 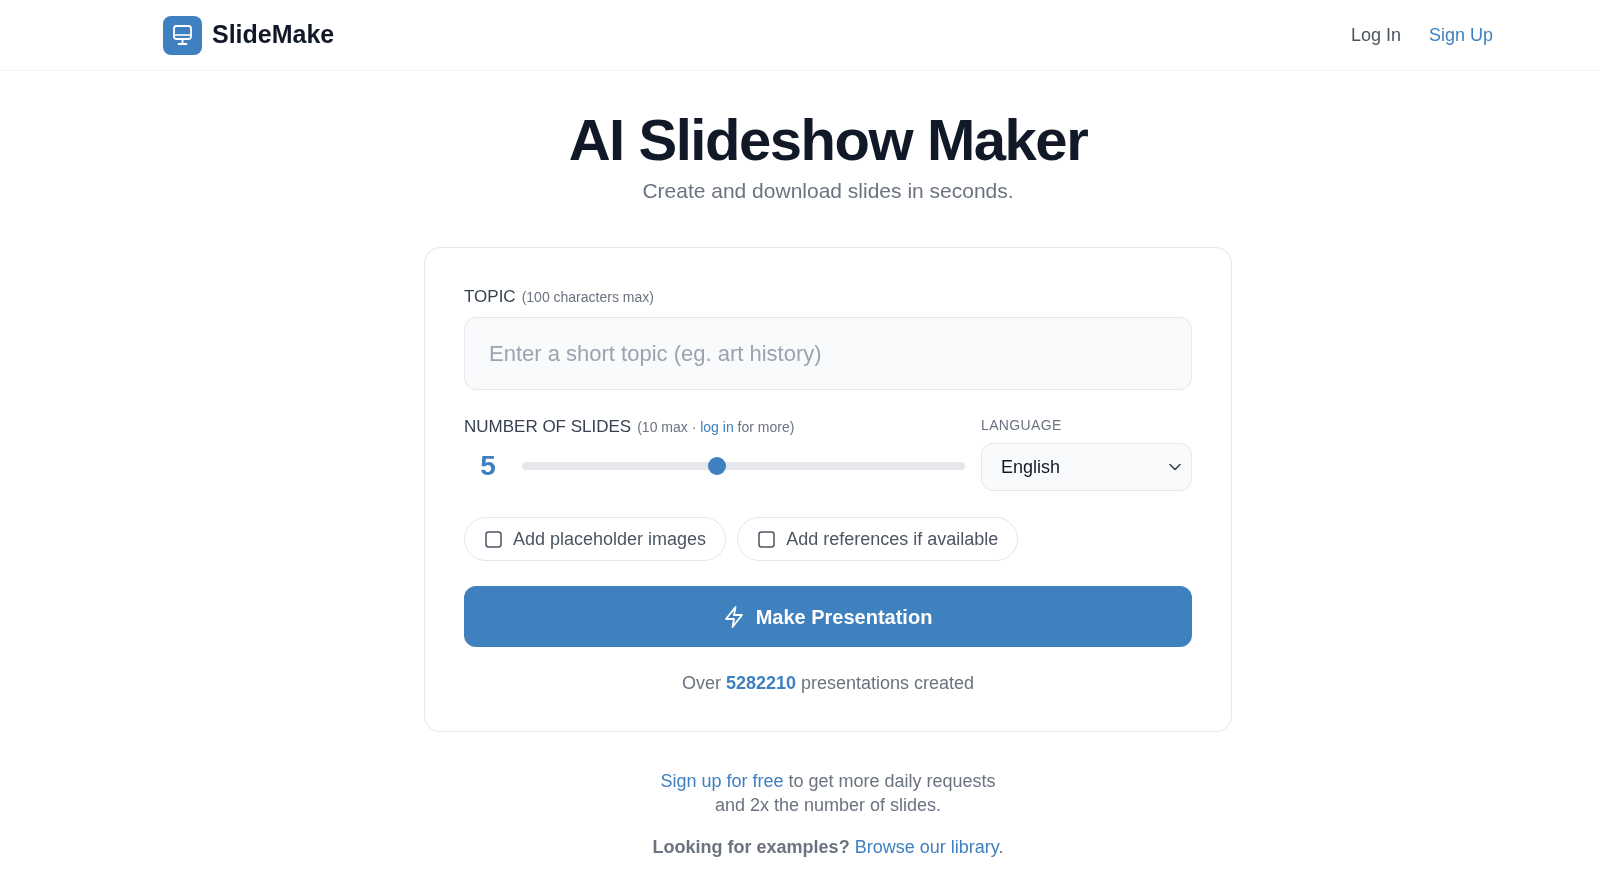 I want to click on chevron-down-icon, so click(x=1175, y=467).